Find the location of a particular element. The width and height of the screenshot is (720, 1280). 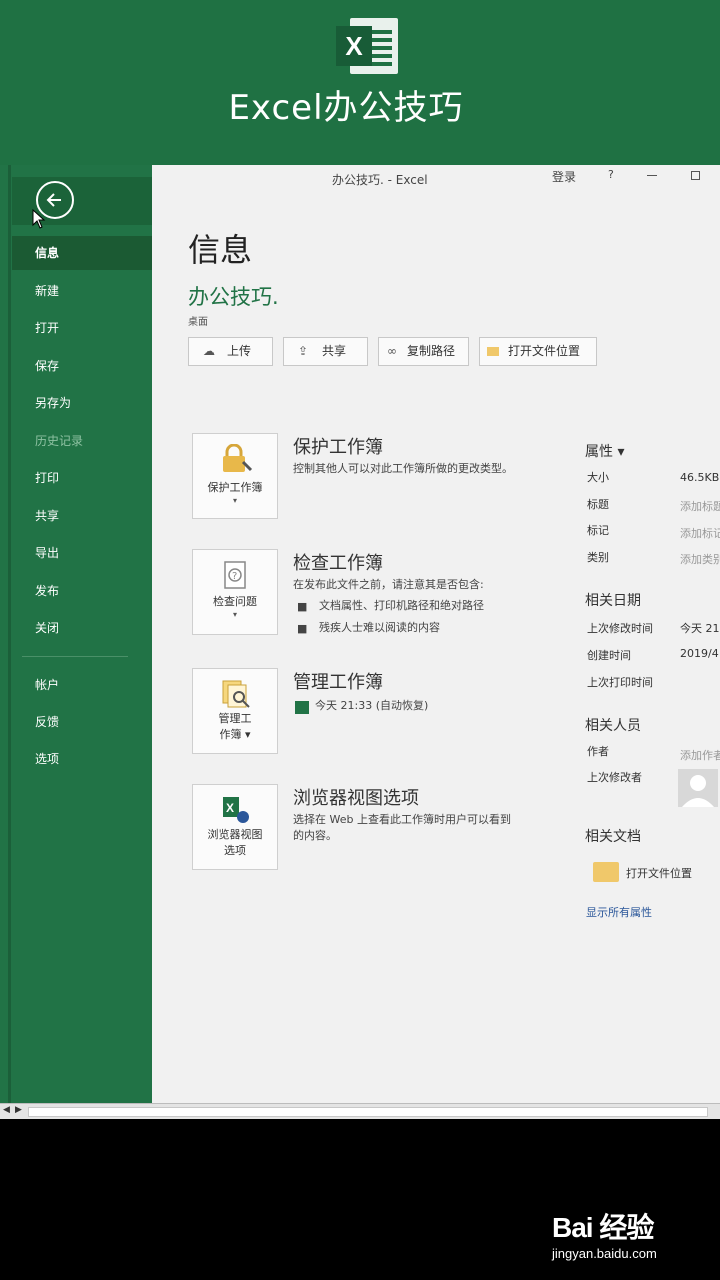

file-name: 办公技巧. is located at coordinates (233, 297).